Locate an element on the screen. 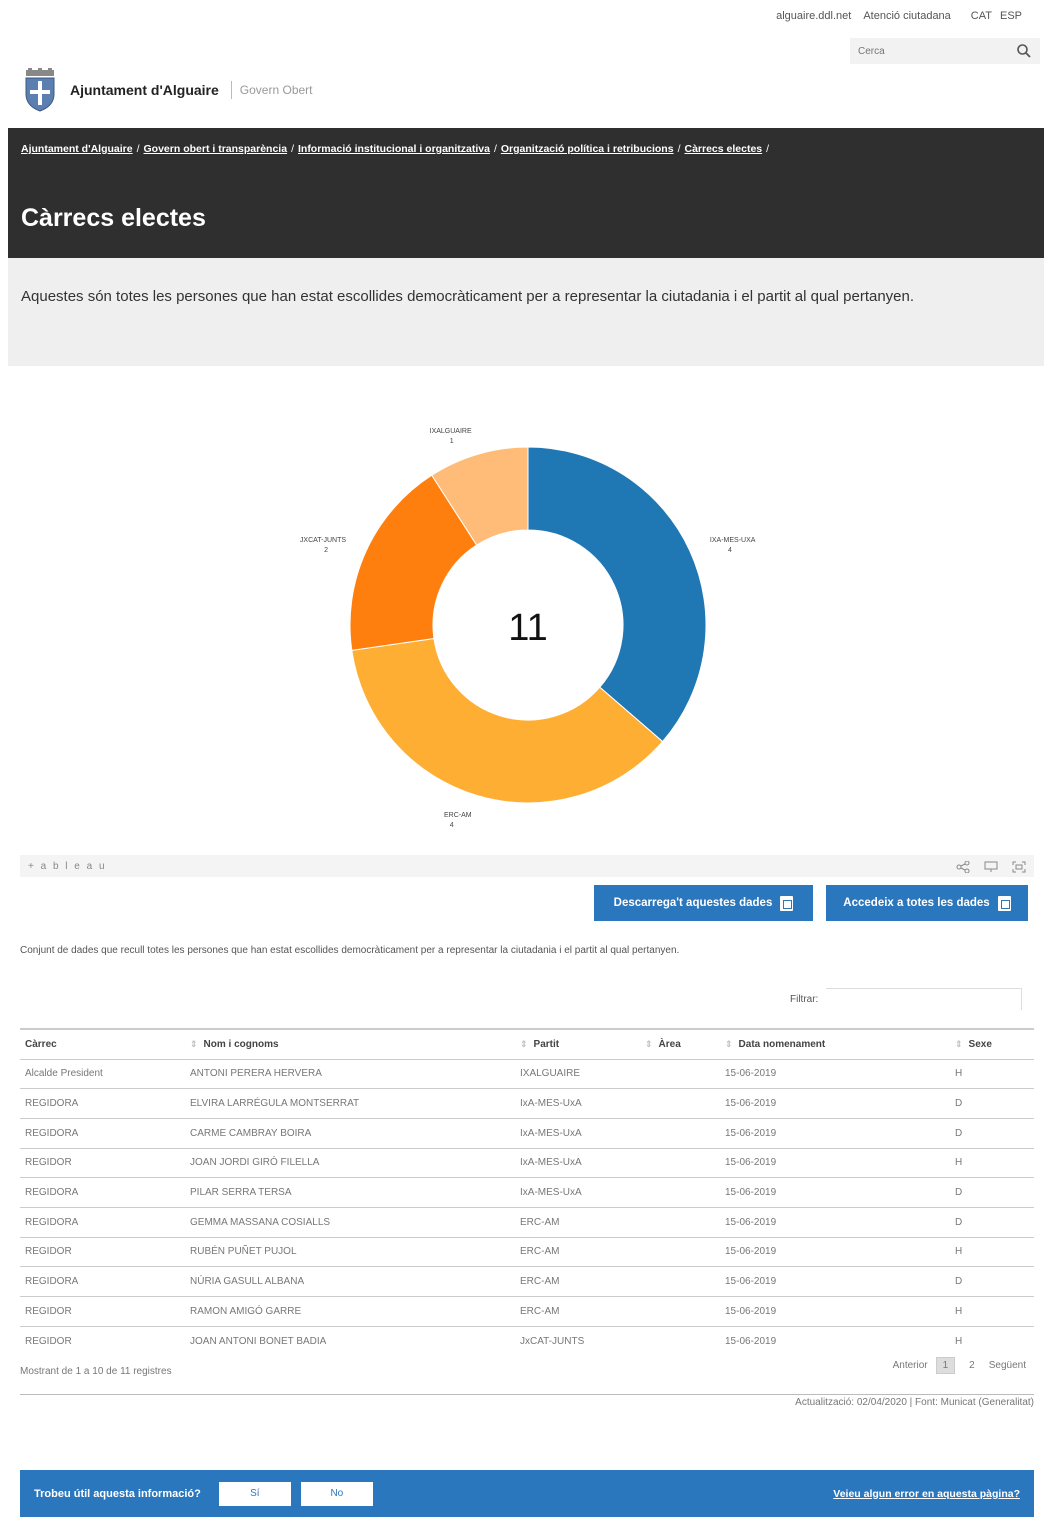 The height and width of the screenshot is (1517, 1044). column-header-name: ⇕ Nom i cognoms is located at coordinates (350, 1044).